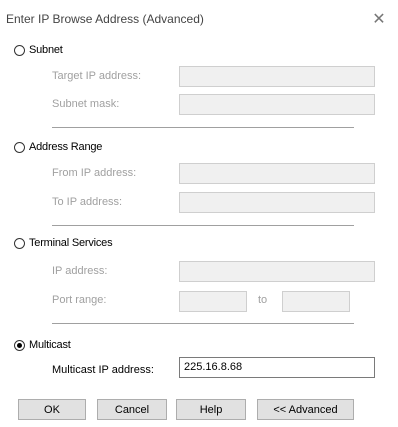  Describe the element at coordinates (66, 147) in the screenshot. I see `address-range-radio-label: Address Range` at that location.